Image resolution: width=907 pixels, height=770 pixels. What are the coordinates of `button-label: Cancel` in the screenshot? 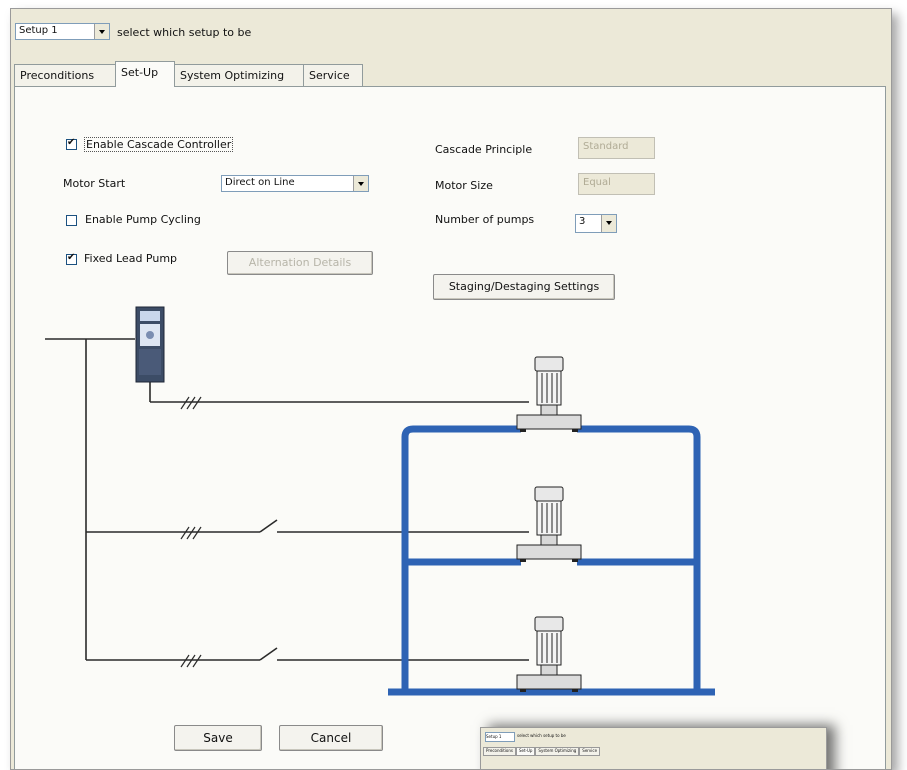 It's located at (331, 738).